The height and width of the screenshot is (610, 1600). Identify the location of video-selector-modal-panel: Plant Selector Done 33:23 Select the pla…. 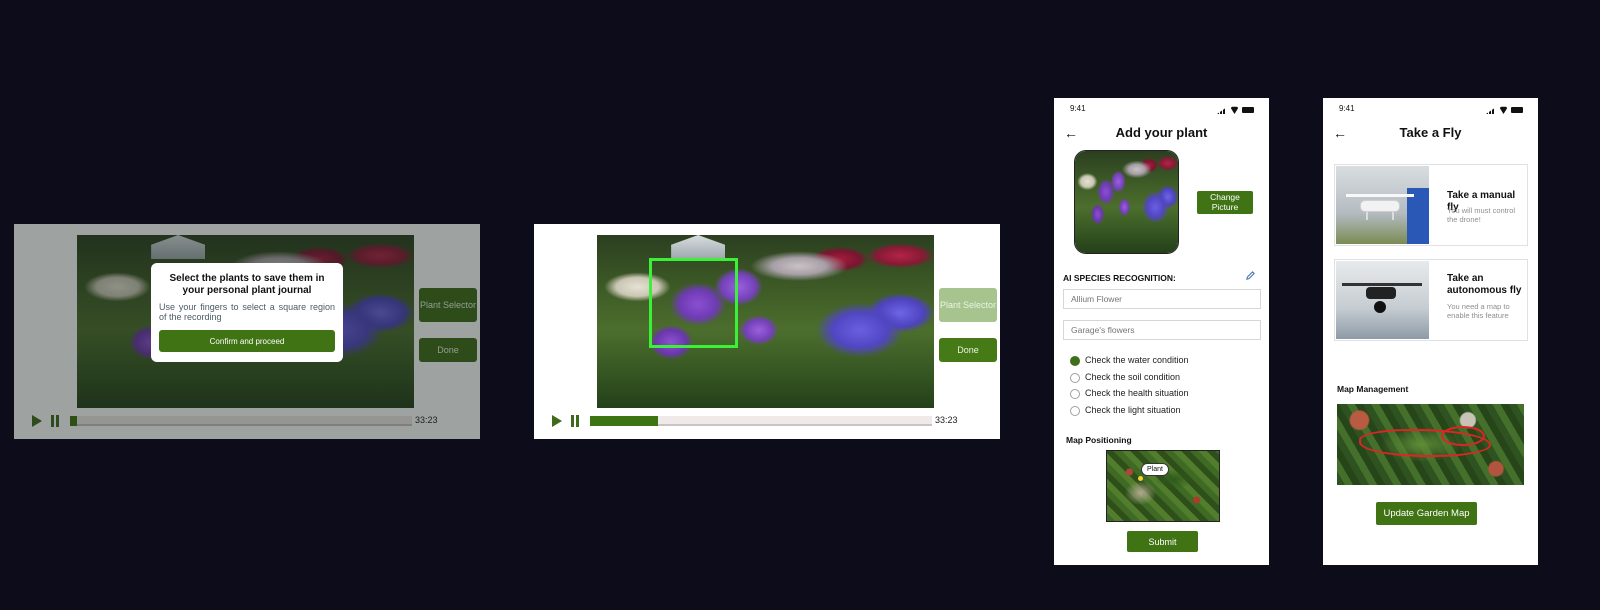
(247, 331).